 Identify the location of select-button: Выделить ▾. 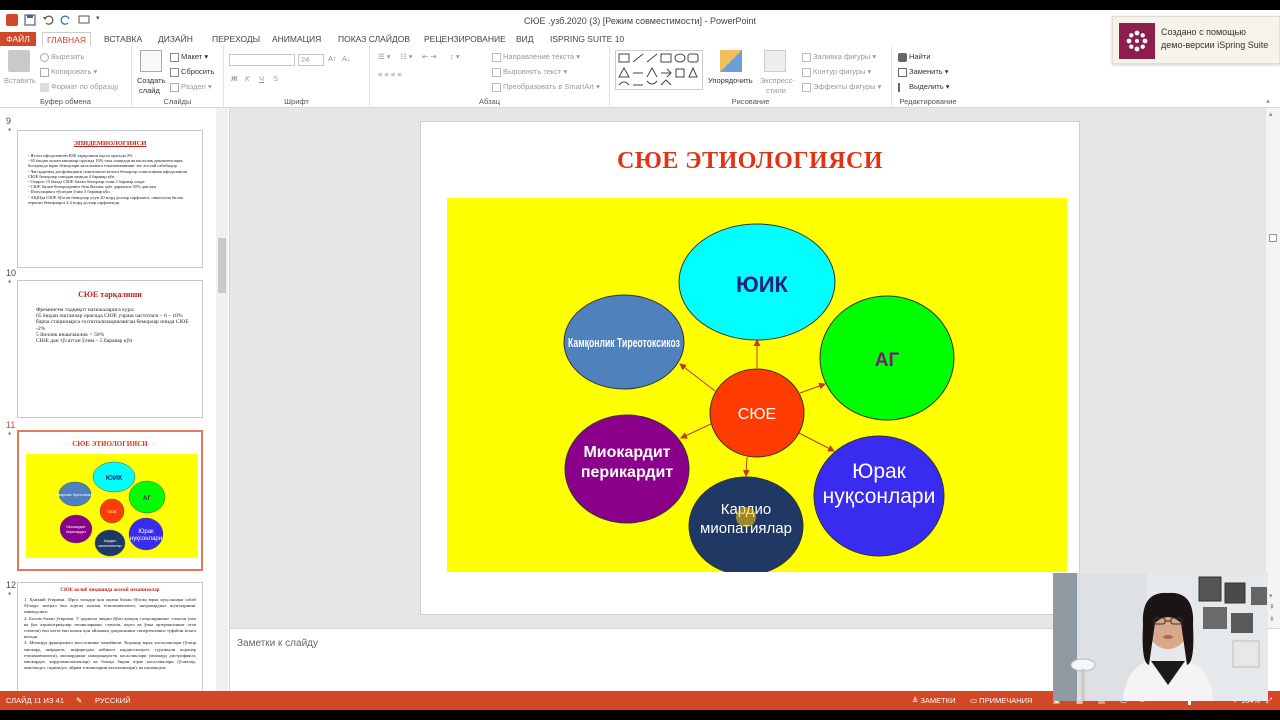
(923, 87).